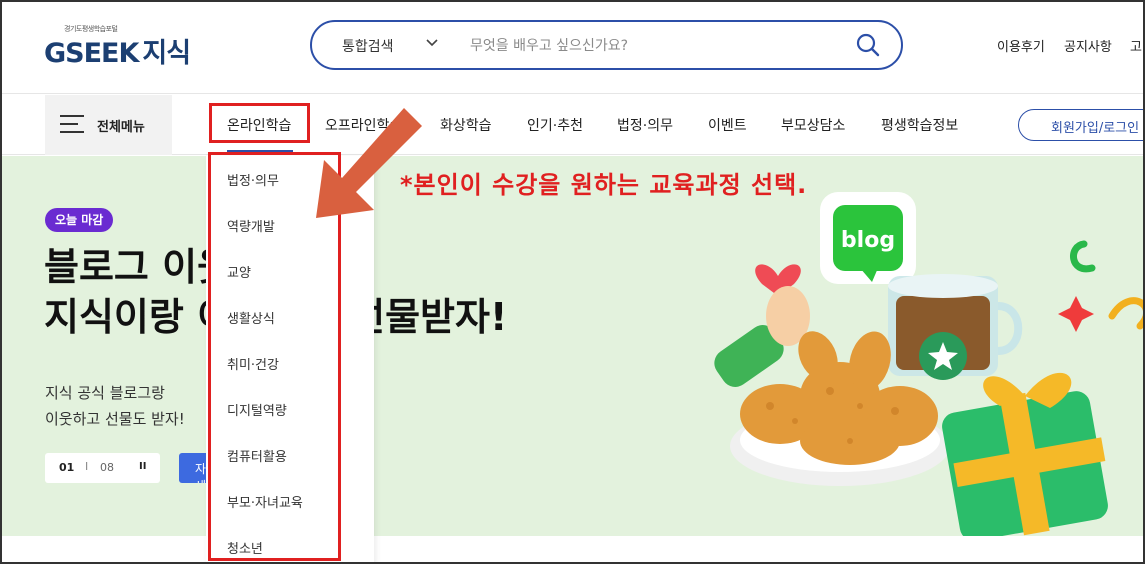 The height and width of the screenshot is (564, 1145). Describe the element at coordinates (91, 53) in the screenshot. I see `logo-main-text: GSEEK` at that location.